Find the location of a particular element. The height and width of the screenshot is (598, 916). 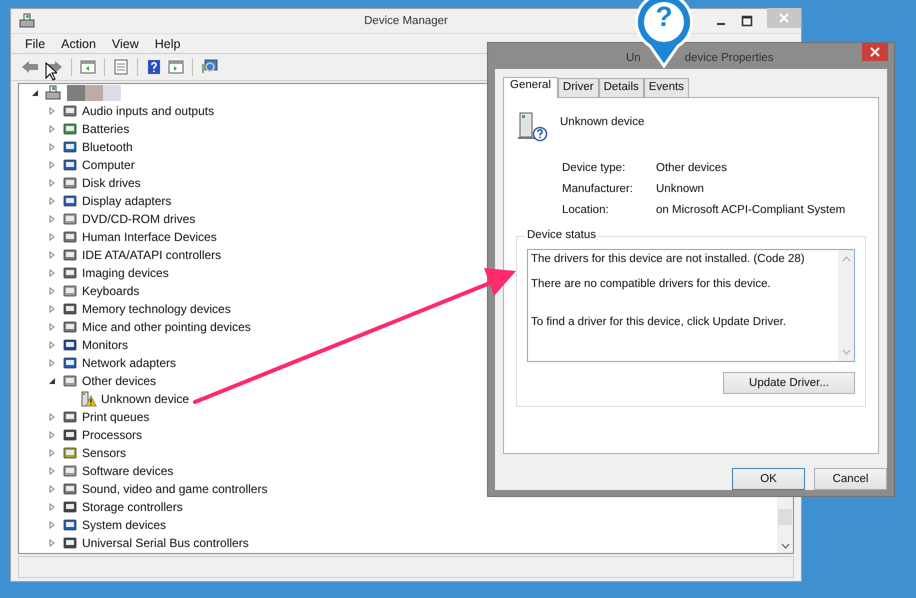

help-icon is located at coordinates (154, 67).